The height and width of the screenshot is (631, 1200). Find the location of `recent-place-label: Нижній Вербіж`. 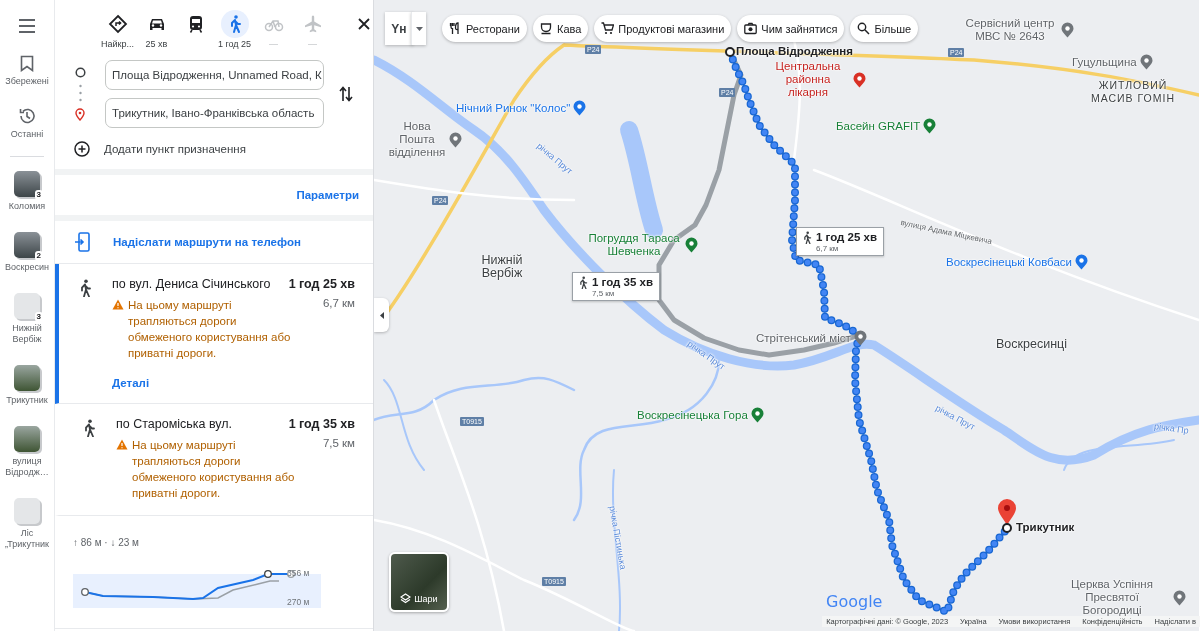

recent-place-label: Нижній Вербіж is located at coordinates (27, 334).